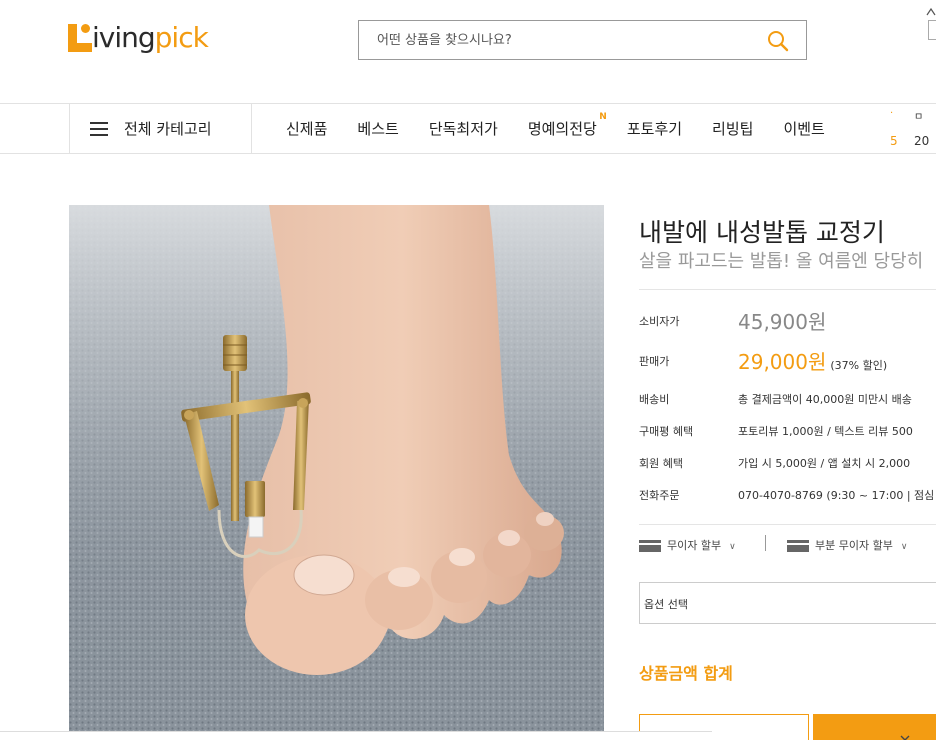  What do you see at coordinates (932, 30) in the screenshot?
I see `side-panel-edge` at bounding box center [932, 30].